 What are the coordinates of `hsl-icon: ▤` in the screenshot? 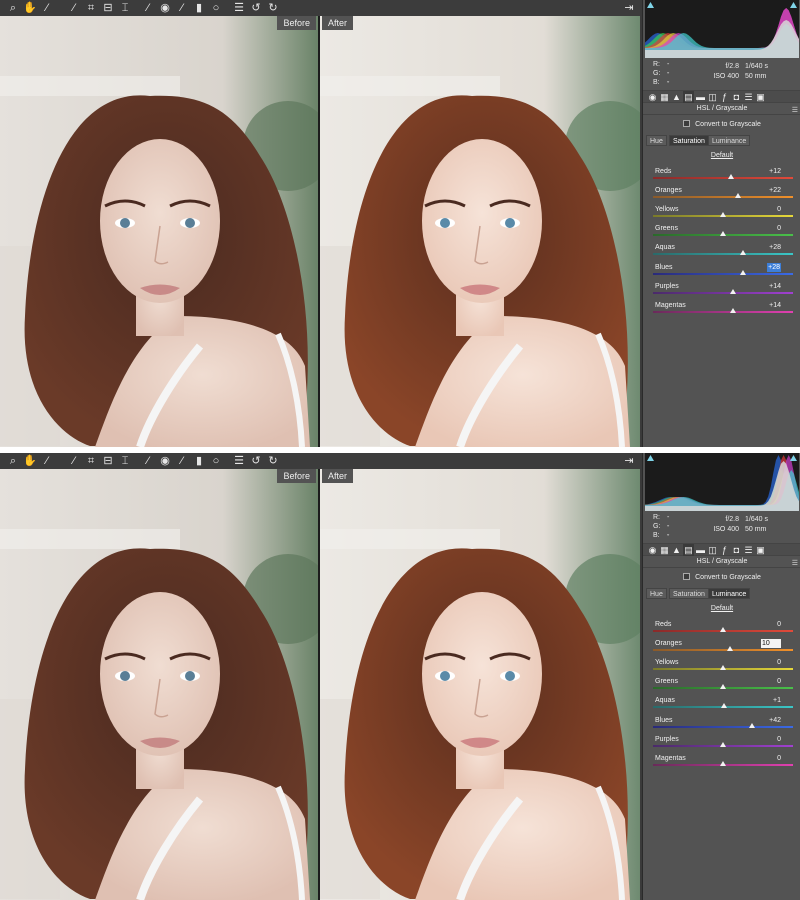 It's located at (688, 97).